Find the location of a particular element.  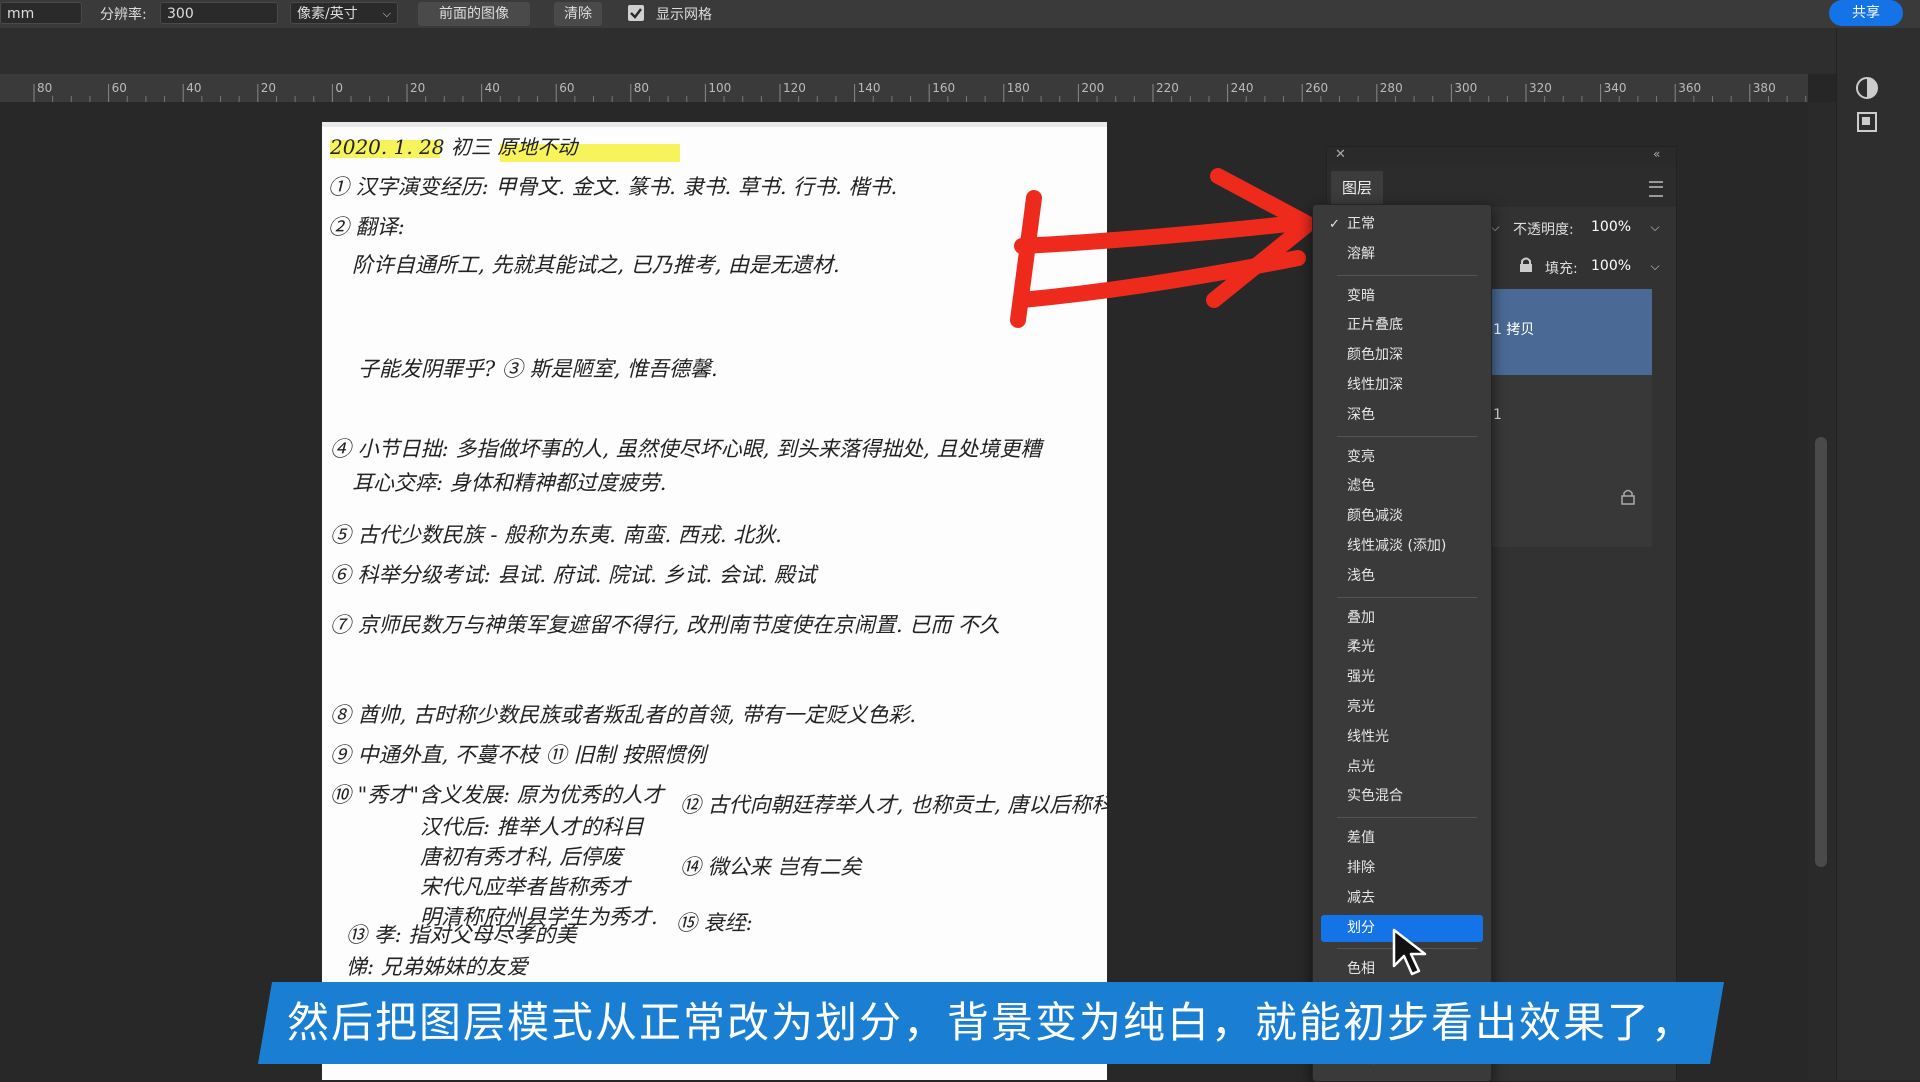

blend-mode-item: 线性光 is located at coordinates (1402, 737).